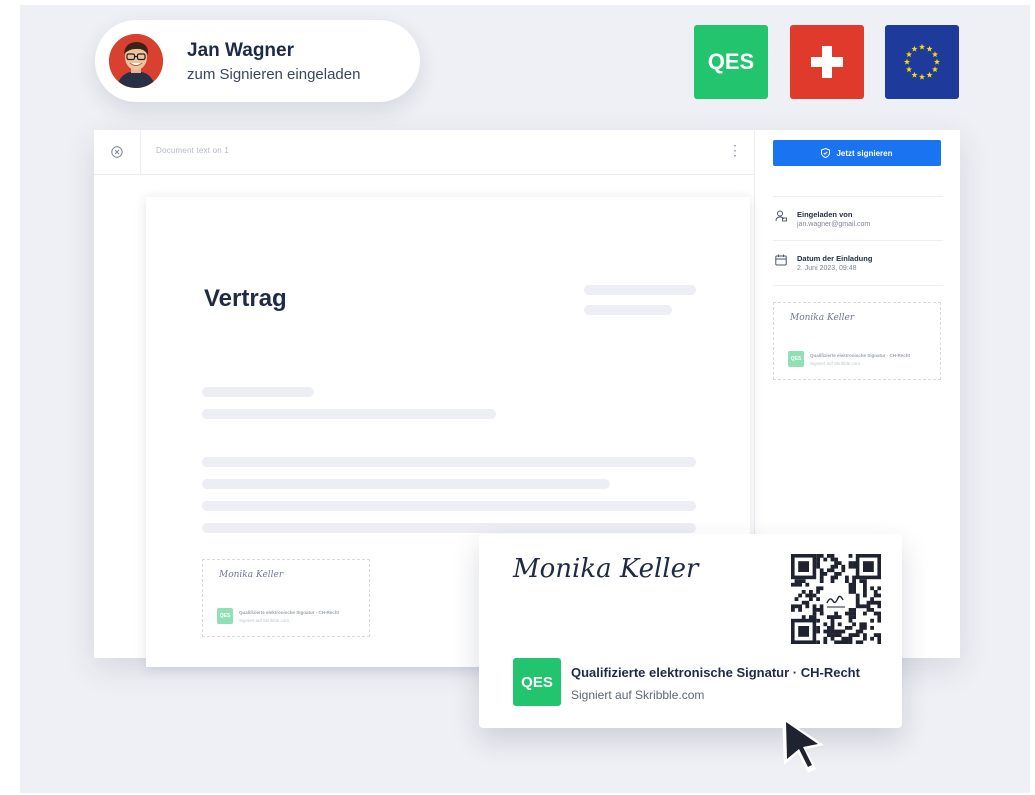 The image size is (1035, 795). Describe the element at coordinates (826, 153) in the screenshot. I see `shield-icon` at that location.